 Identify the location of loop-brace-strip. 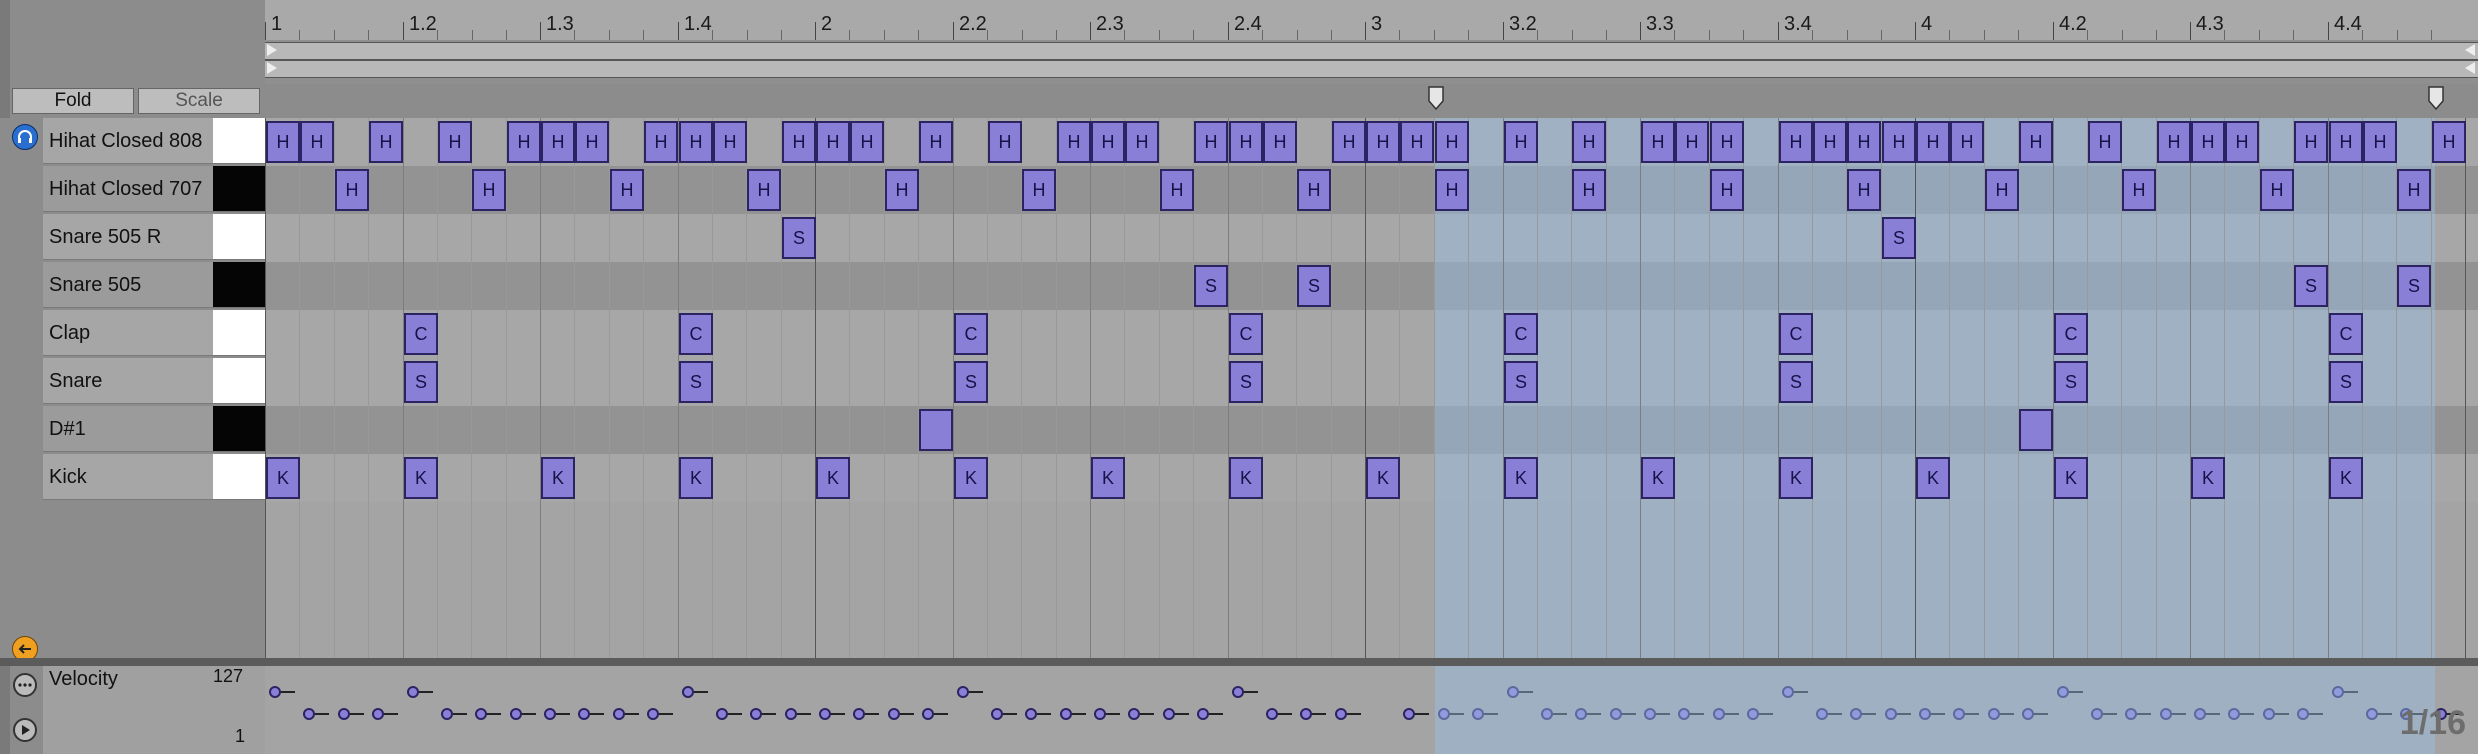
(1371, 62).